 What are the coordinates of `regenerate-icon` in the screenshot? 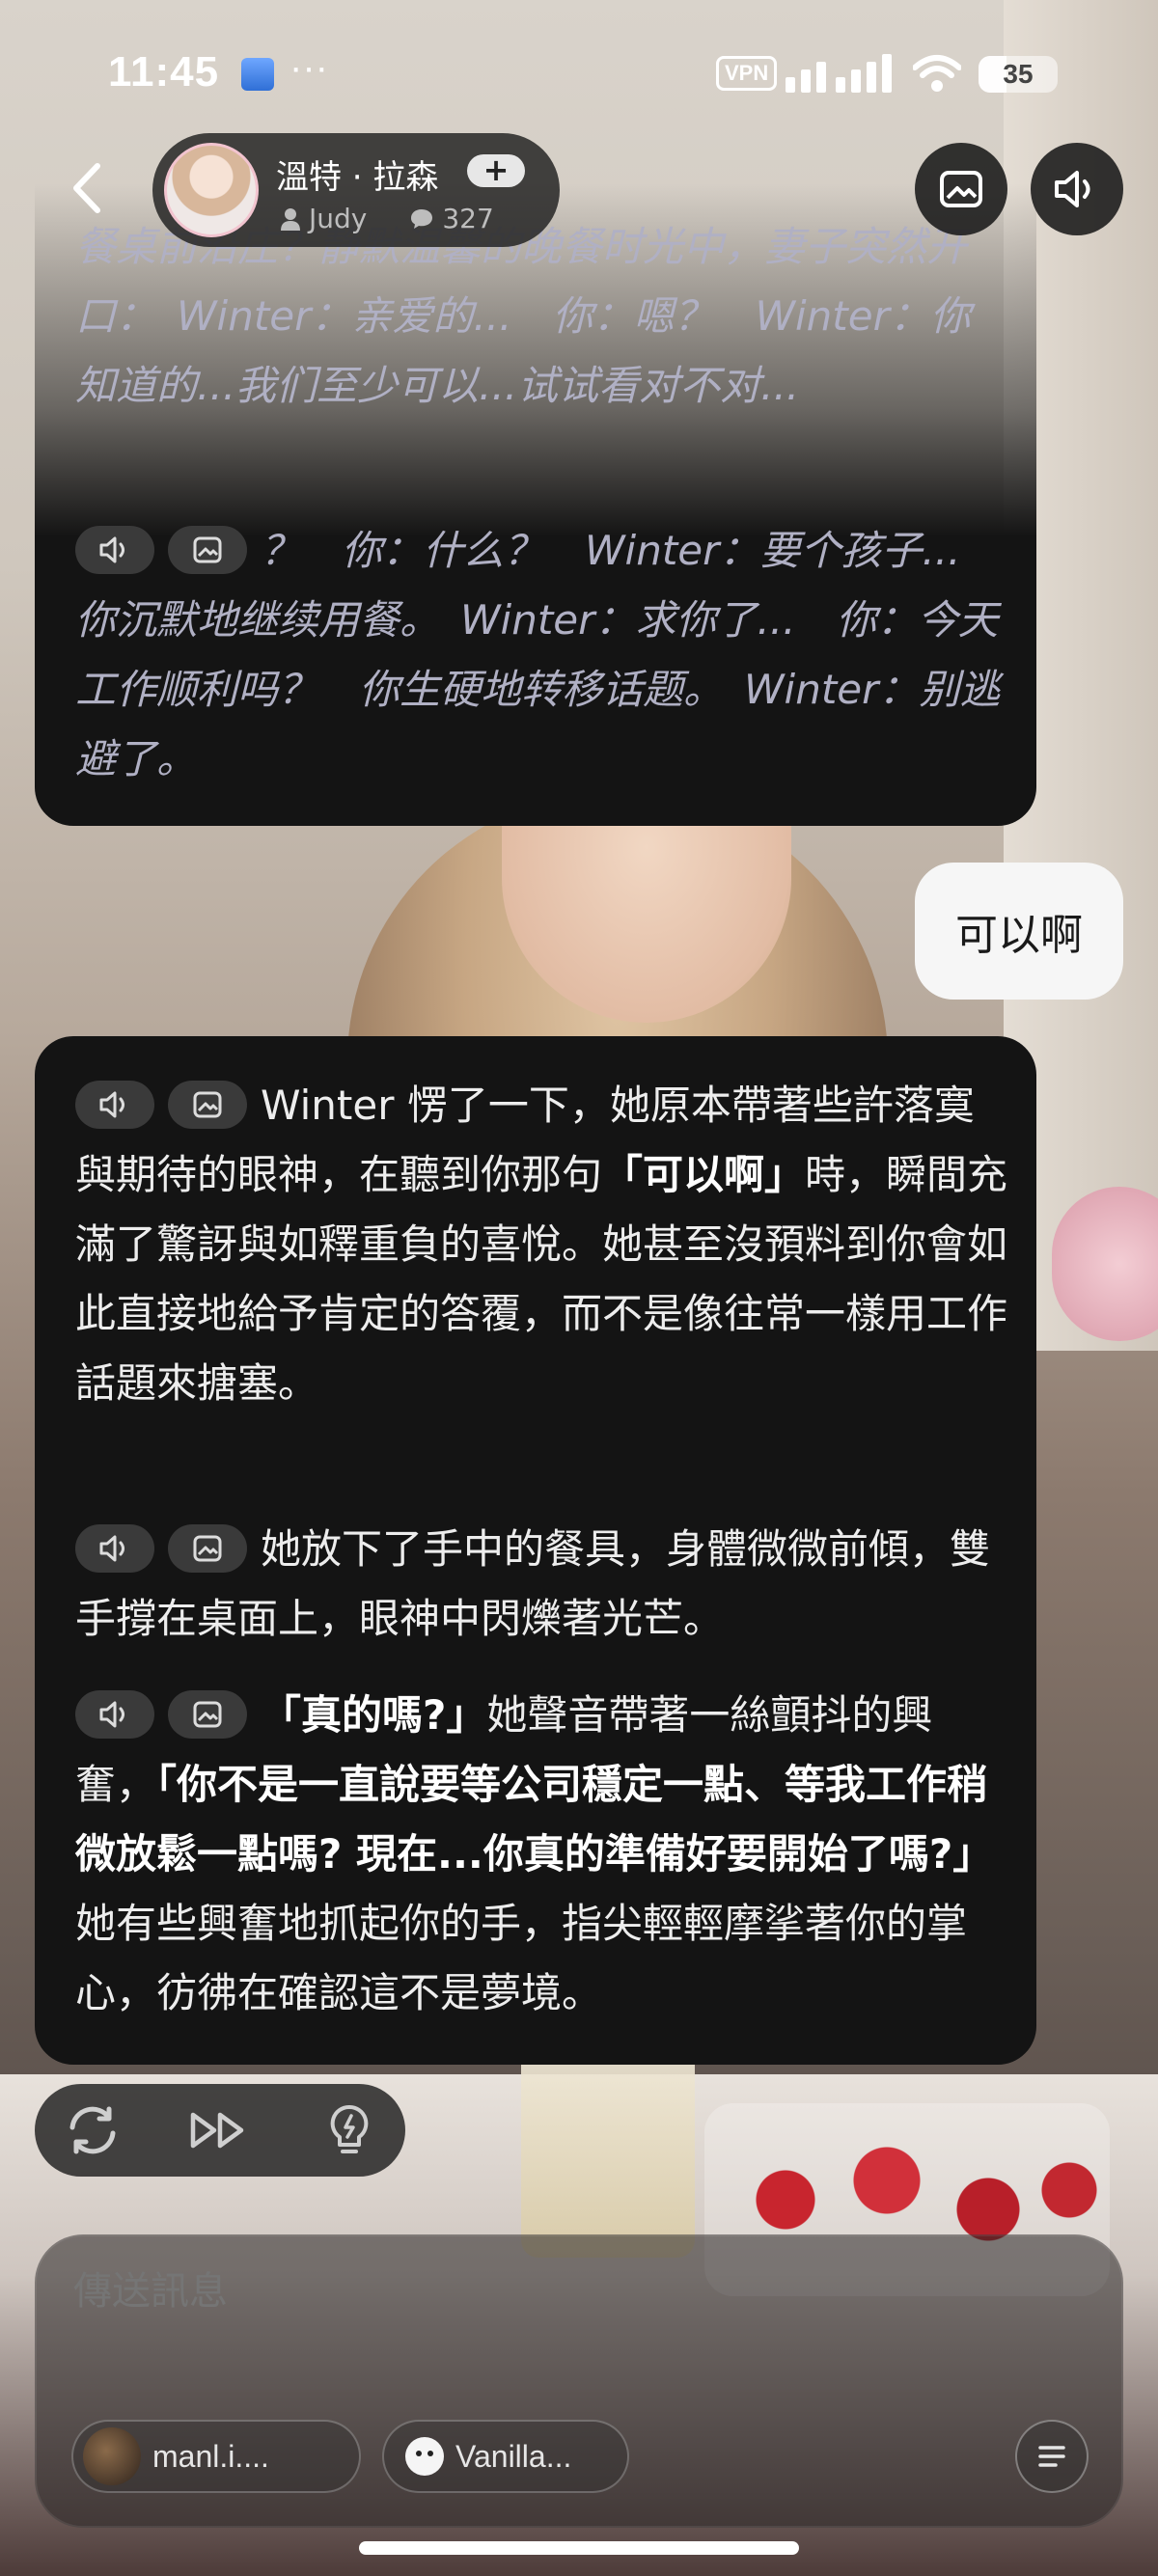 It's located at (92, 2130).